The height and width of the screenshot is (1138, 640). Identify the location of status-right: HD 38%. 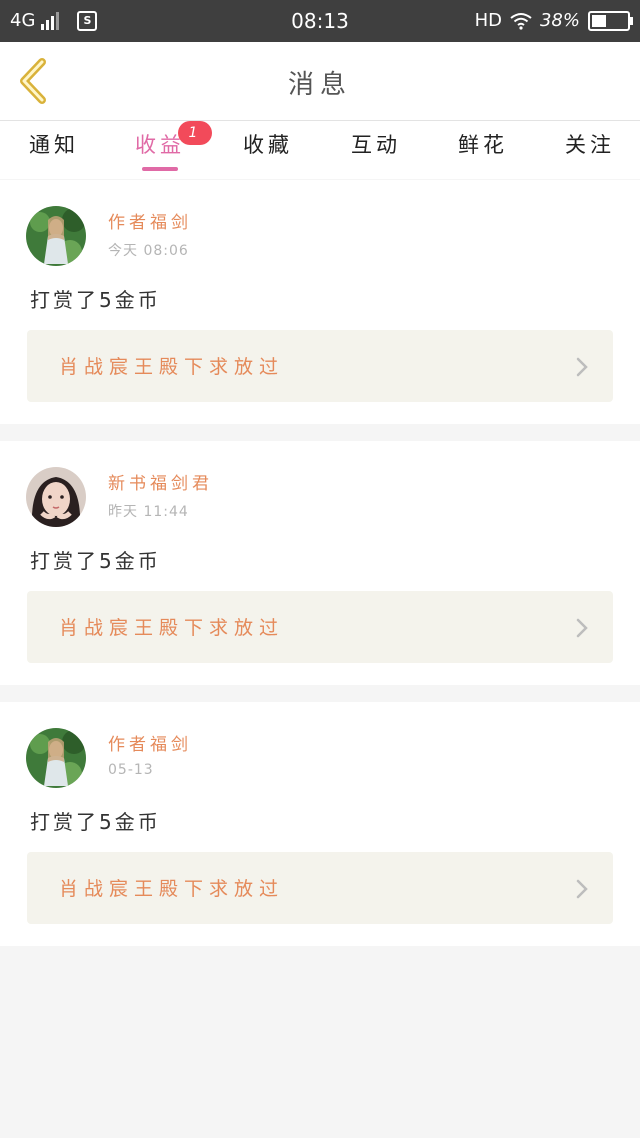
(553, 20).